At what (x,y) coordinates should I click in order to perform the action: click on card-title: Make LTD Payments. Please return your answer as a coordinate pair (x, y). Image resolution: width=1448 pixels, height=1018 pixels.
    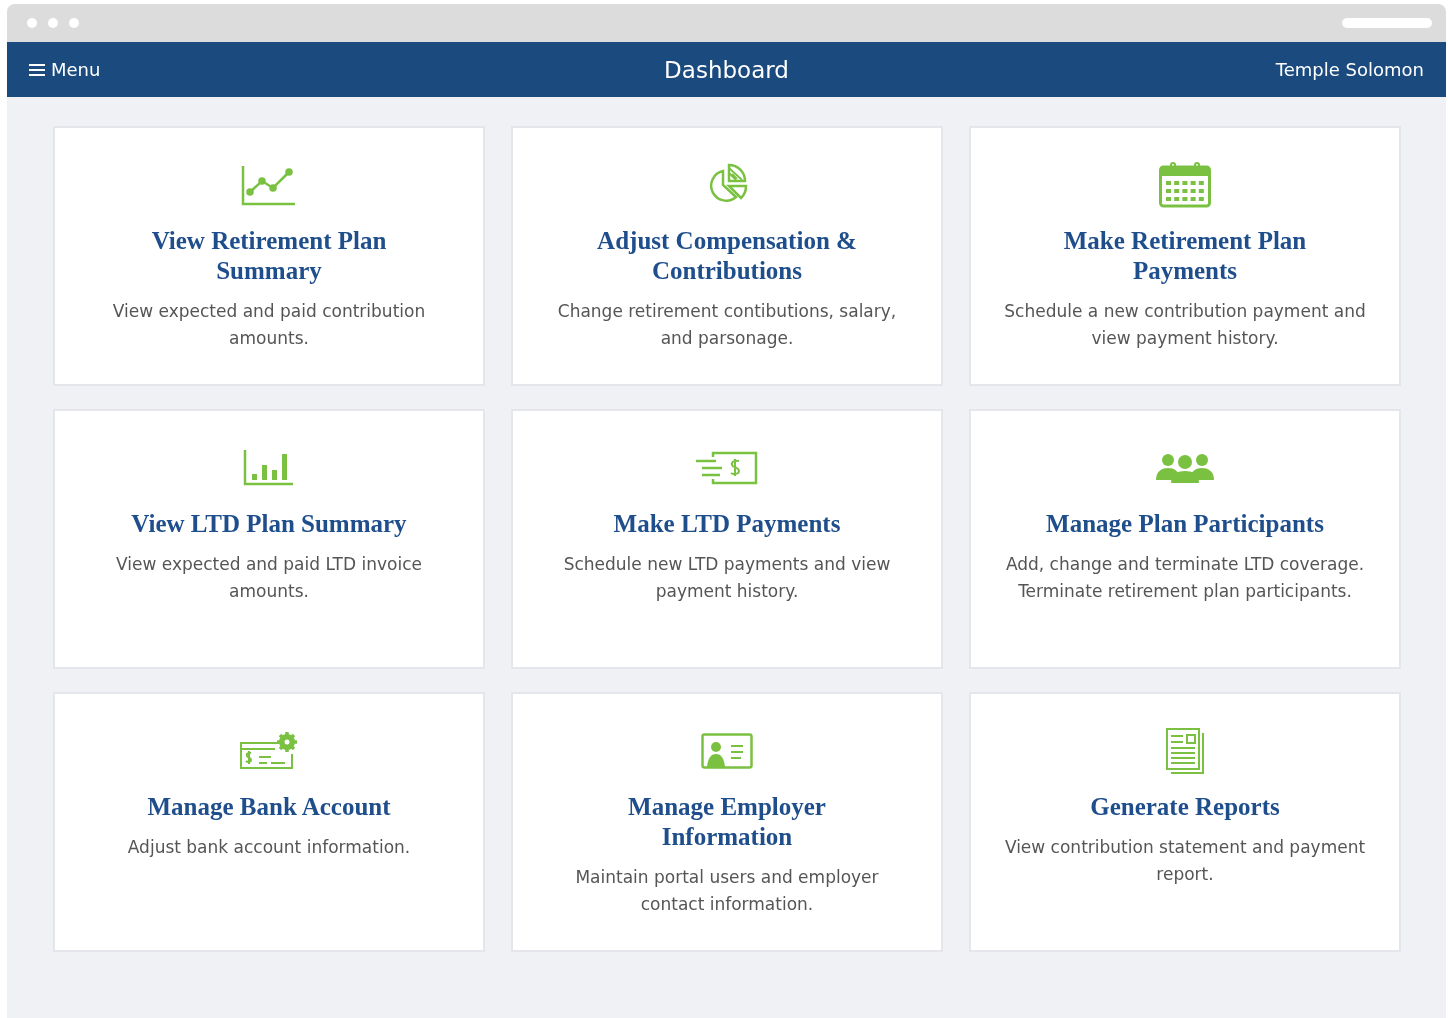
    Looking at the image, I should click on (727, 524).